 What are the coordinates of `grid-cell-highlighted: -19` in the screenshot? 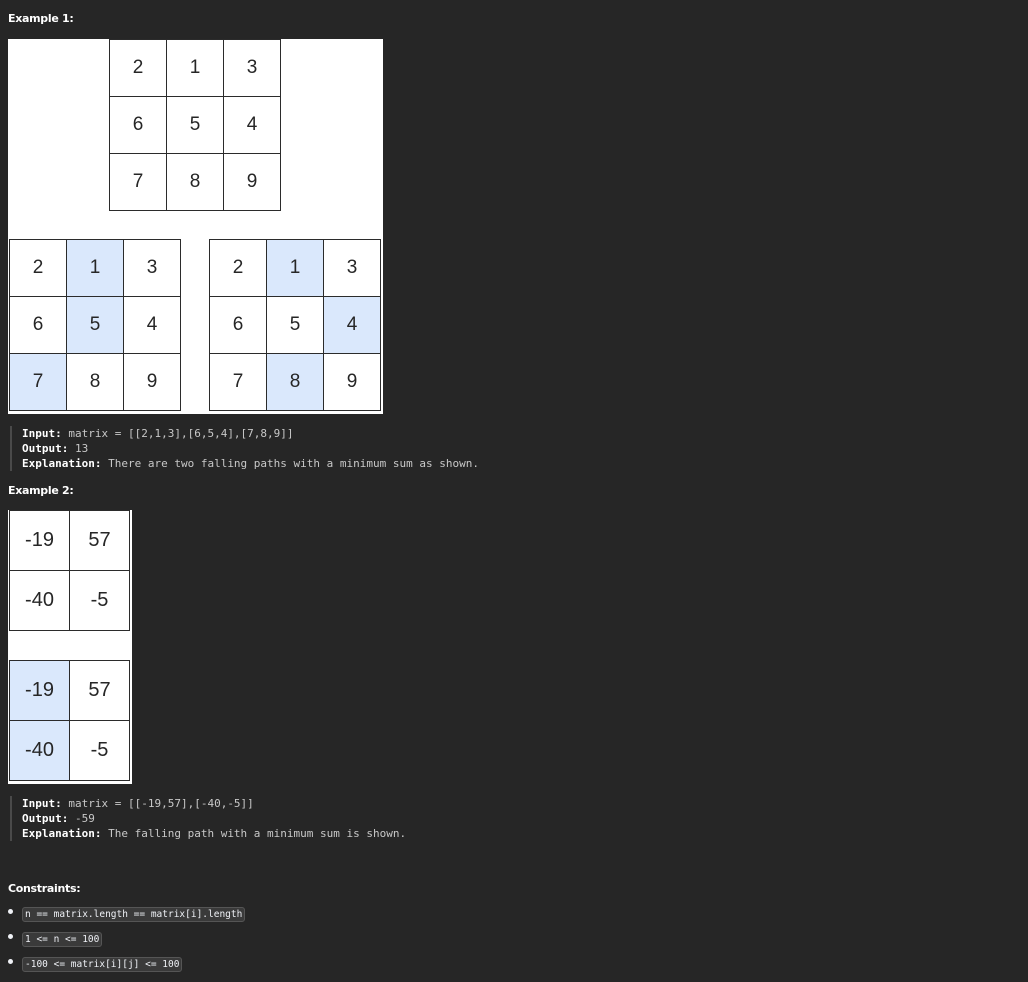 It's located at (39, 690).